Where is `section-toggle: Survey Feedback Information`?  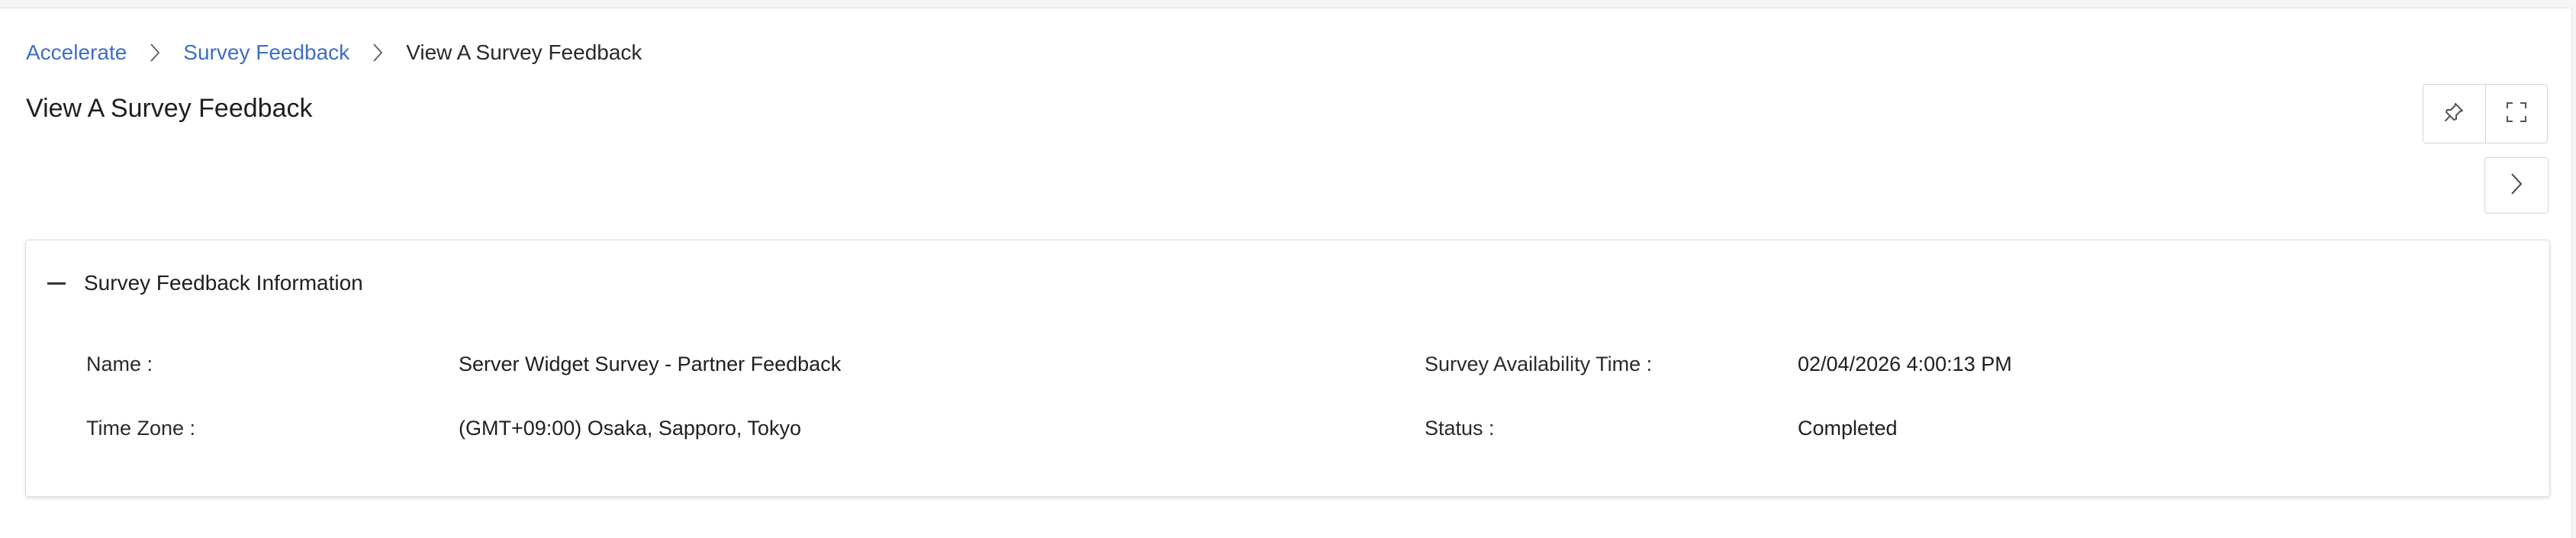
section-toggle: Survey Feedback Information is located at coordinates (205, 283).